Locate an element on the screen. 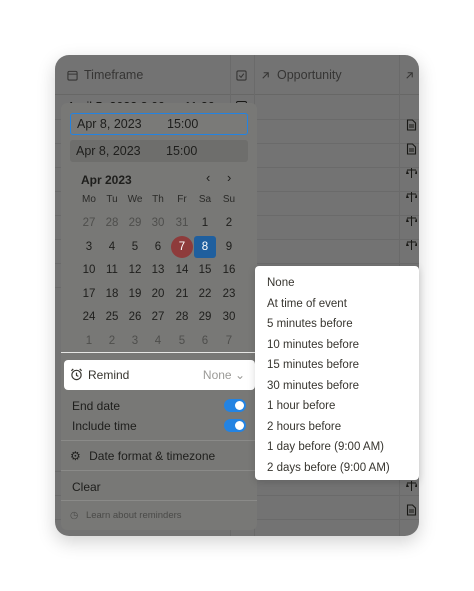  remind-option: 2 hours before is located at coordinates (304, 427).